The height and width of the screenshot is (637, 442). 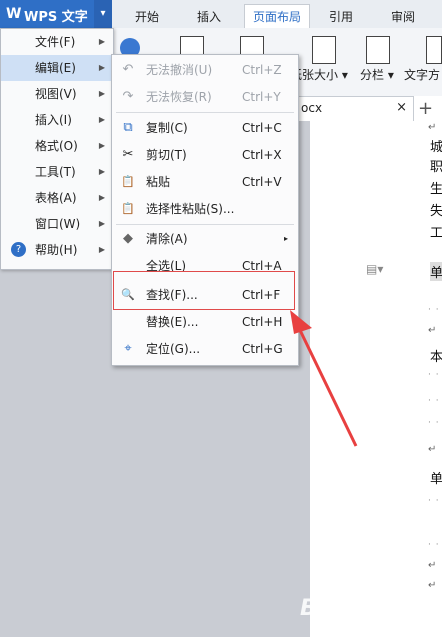 What do you see at coordinates (436, 147) in the screenshot?
I see `doc-line: 城` at bounding box center [436, 147].